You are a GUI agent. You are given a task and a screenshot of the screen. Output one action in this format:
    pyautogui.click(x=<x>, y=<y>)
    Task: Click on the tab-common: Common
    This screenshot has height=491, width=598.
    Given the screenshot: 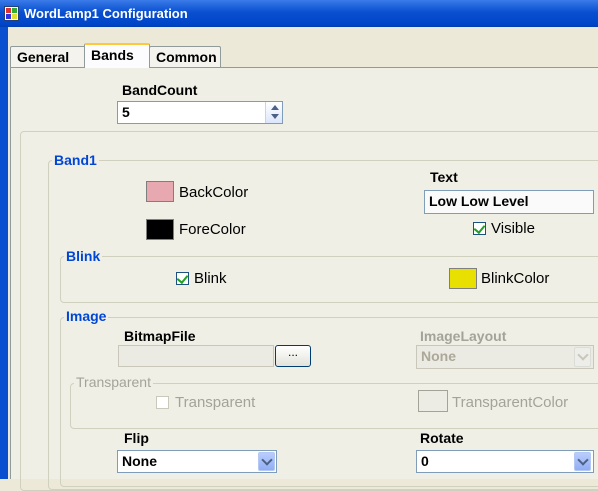 What is the action you would take?
    pyautogui.click(x=185, y=56)
    